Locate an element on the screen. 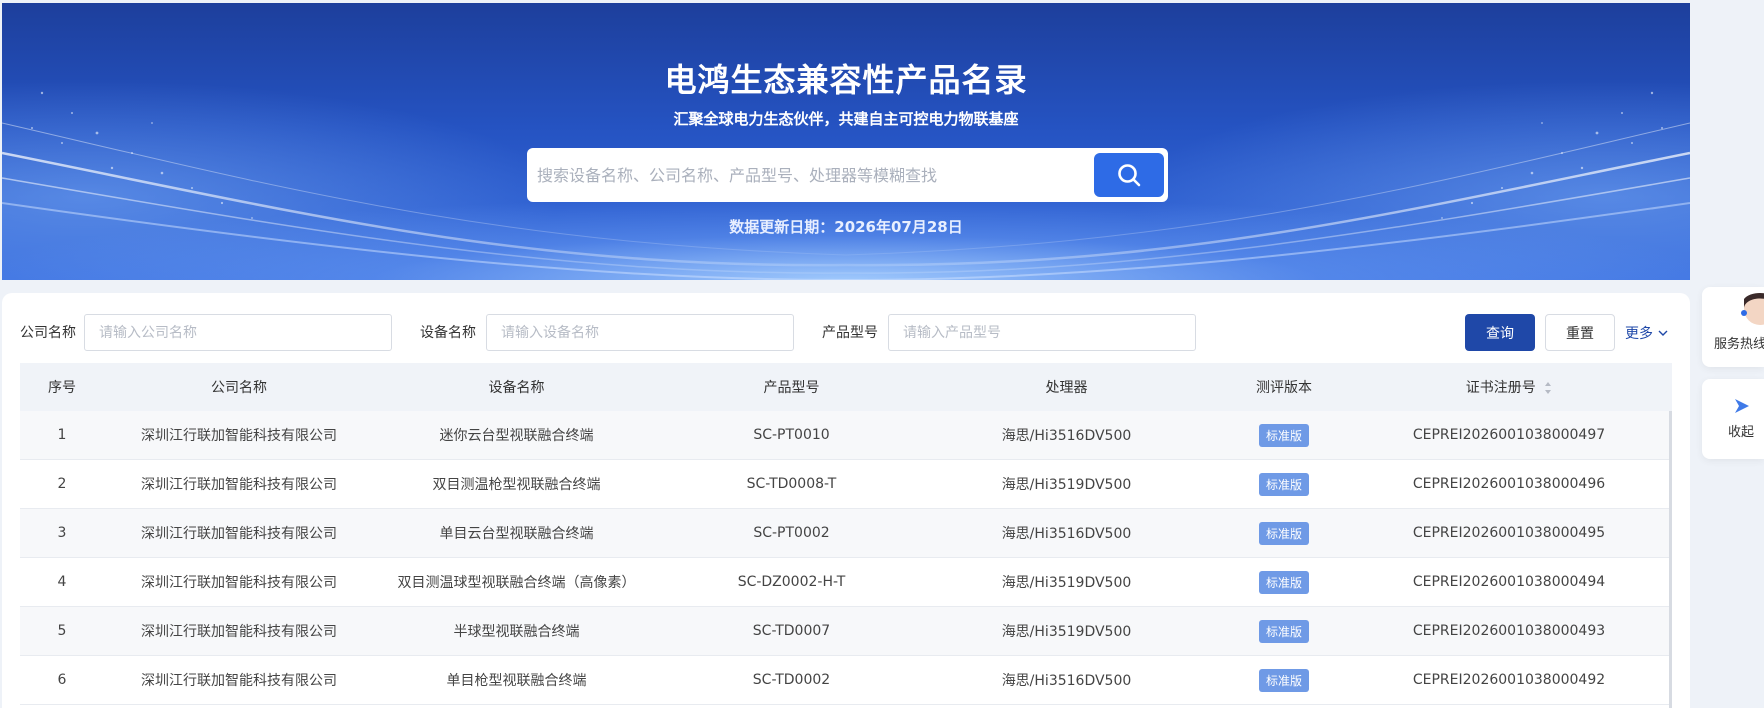 This screenshot has width=1764, height=708. cell-cert: CEPREI2026001038000492 is located at coordinates (1509, 680).